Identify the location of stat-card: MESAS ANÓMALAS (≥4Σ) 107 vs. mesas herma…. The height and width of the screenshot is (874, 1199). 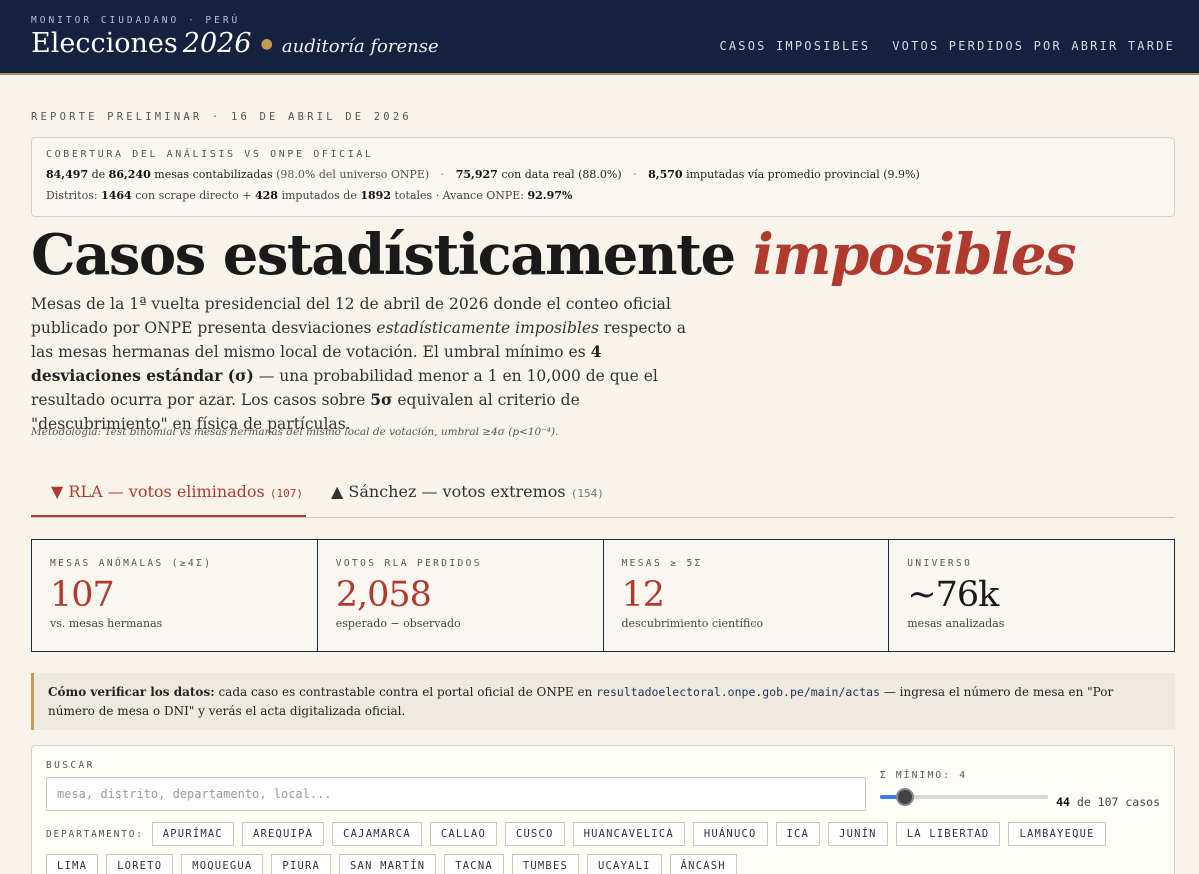
(175, 595).